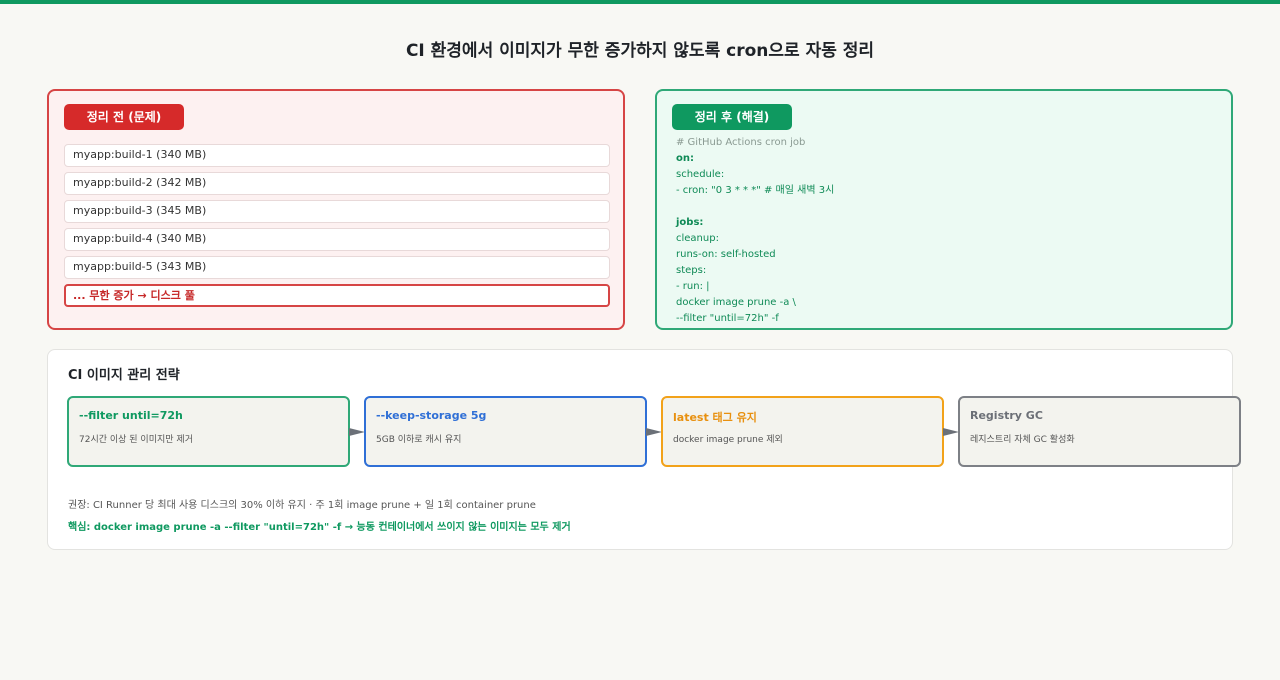 Image resolution: width=1280 pixels, height=680 pixels. Describe the element at coordinates (124, 375) in the screenshot. I see `strategy-title: CI 이미지 관리 전략` at that location.